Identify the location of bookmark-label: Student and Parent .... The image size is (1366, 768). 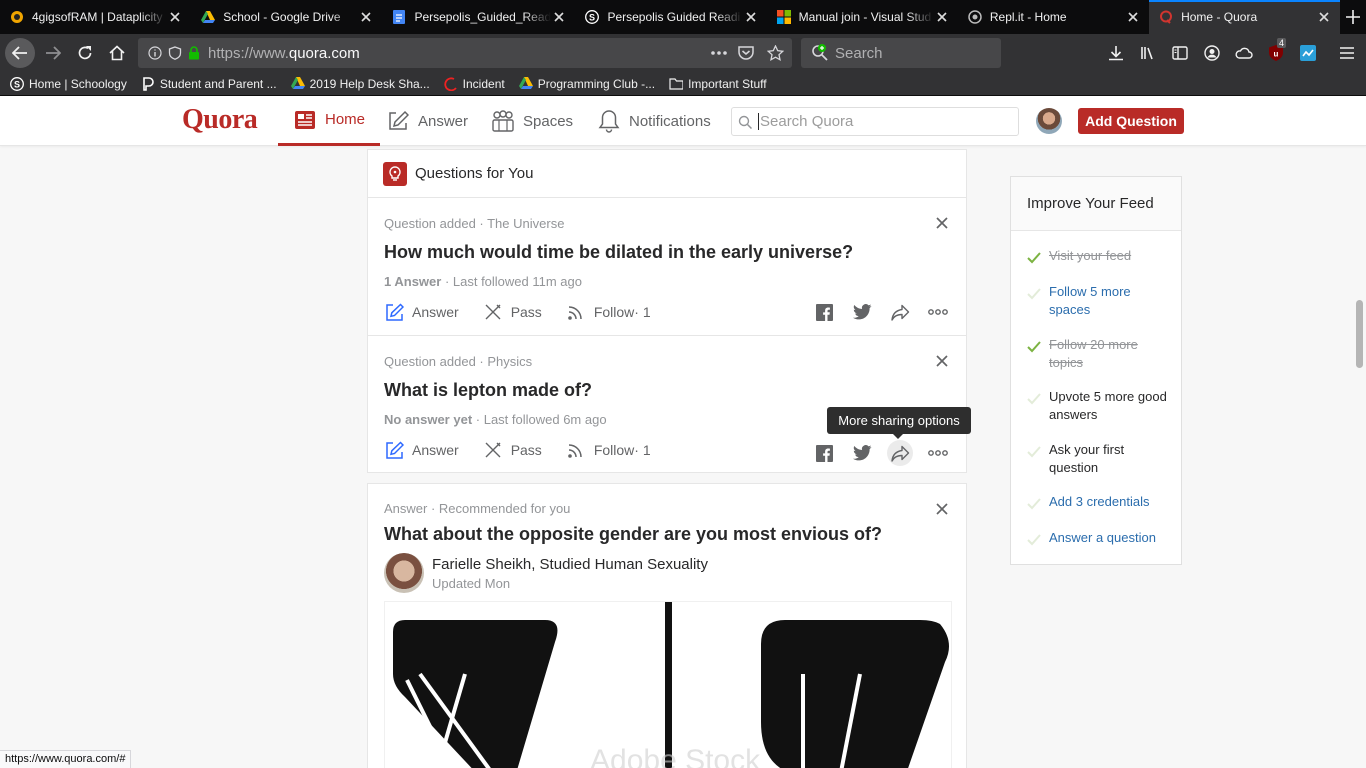
(218, 83).